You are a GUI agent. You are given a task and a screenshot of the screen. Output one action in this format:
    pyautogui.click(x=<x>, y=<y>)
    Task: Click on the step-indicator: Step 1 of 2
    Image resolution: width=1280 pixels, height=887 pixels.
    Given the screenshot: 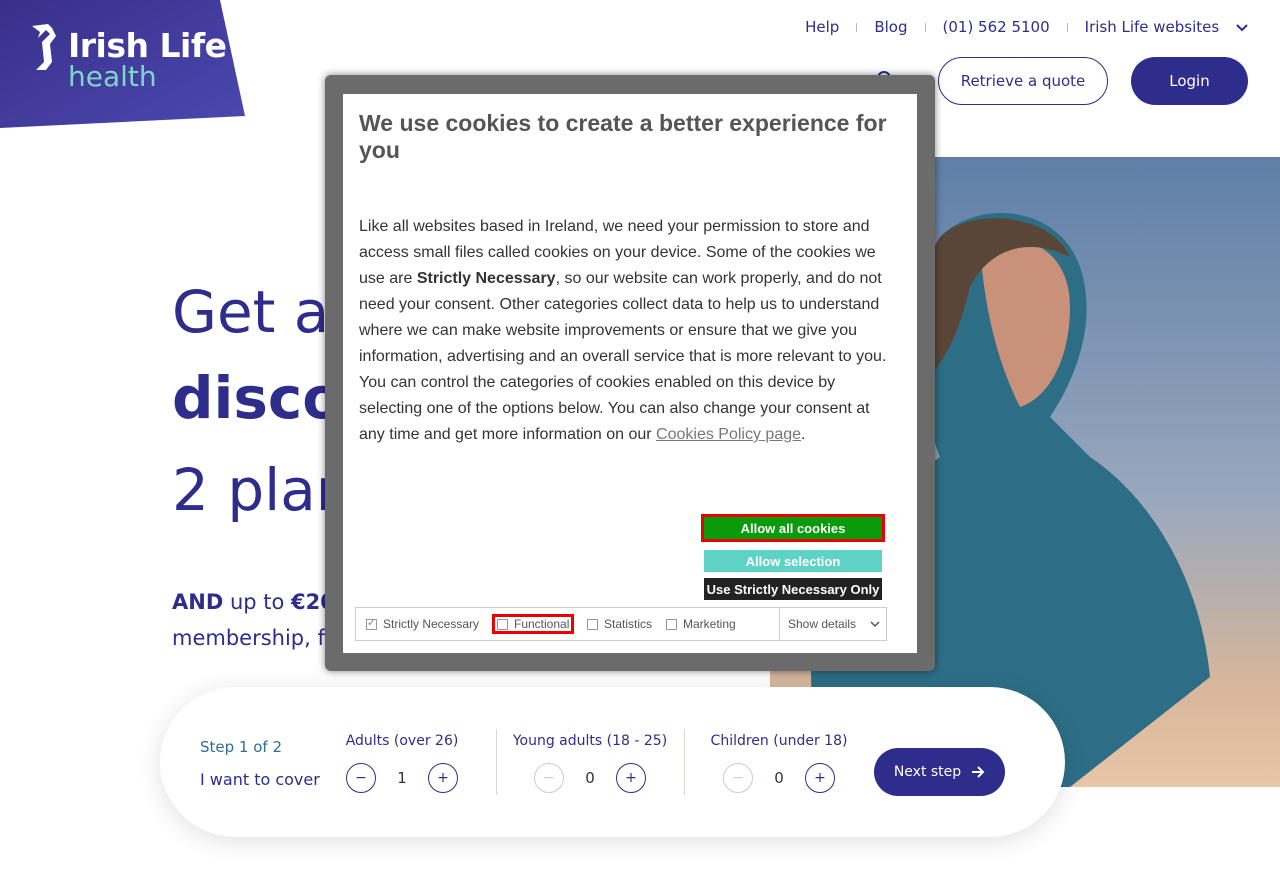 What is the action you would take?
    pyautogui.click(x=241, y=747)
    